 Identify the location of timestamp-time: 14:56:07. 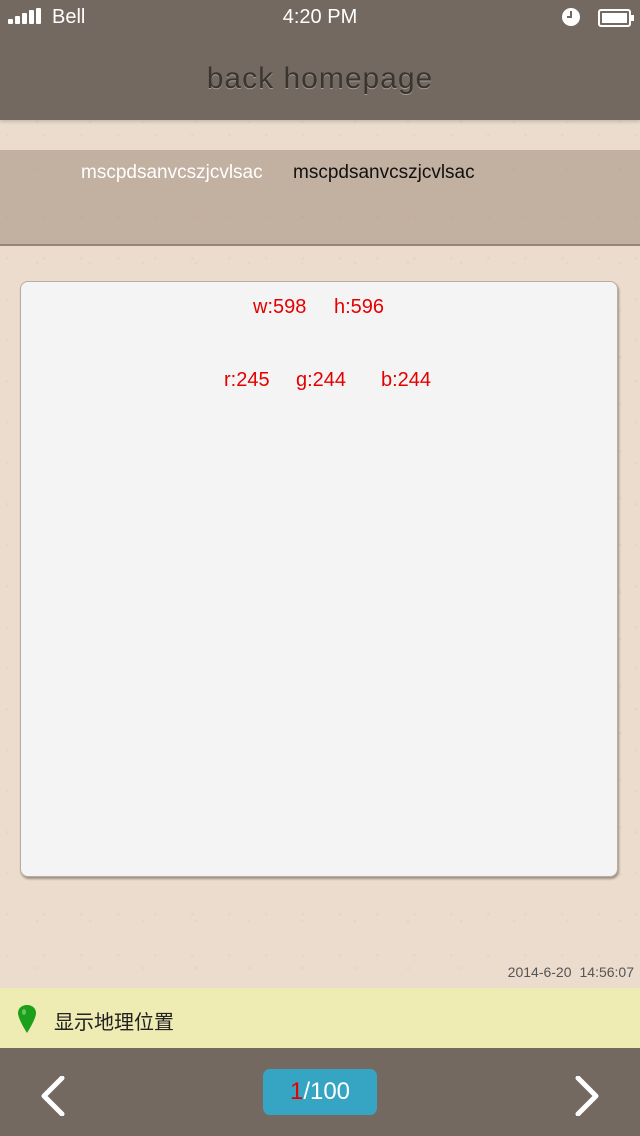
(607, 972).